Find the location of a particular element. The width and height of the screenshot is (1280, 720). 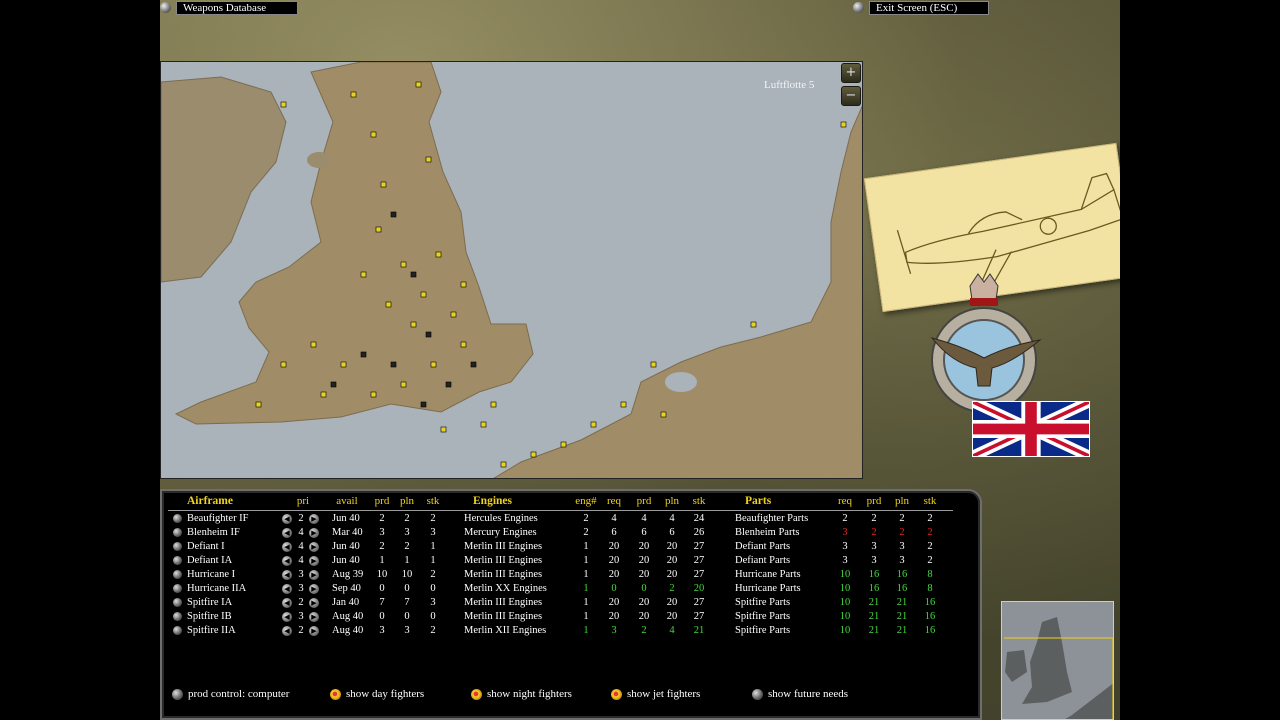

minimap is located at coordinates (1057, 660).